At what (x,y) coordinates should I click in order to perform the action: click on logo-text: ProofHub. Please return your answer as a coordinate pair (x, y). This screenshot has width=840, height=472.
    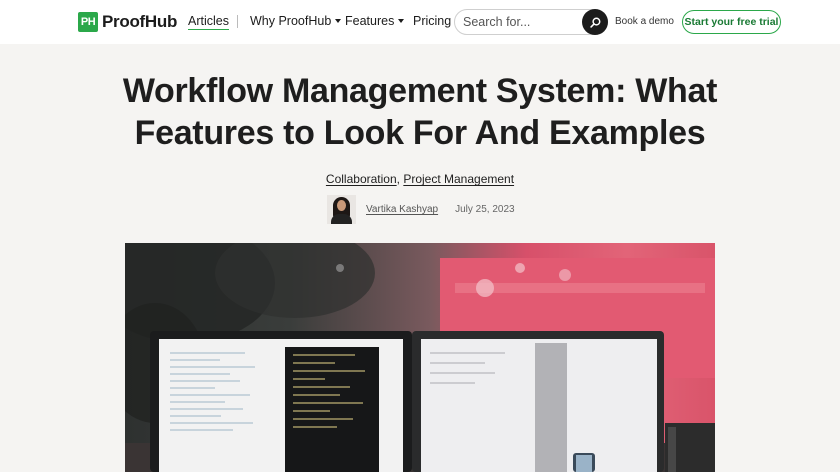
    Looking at the image, I should click on (140, 21).